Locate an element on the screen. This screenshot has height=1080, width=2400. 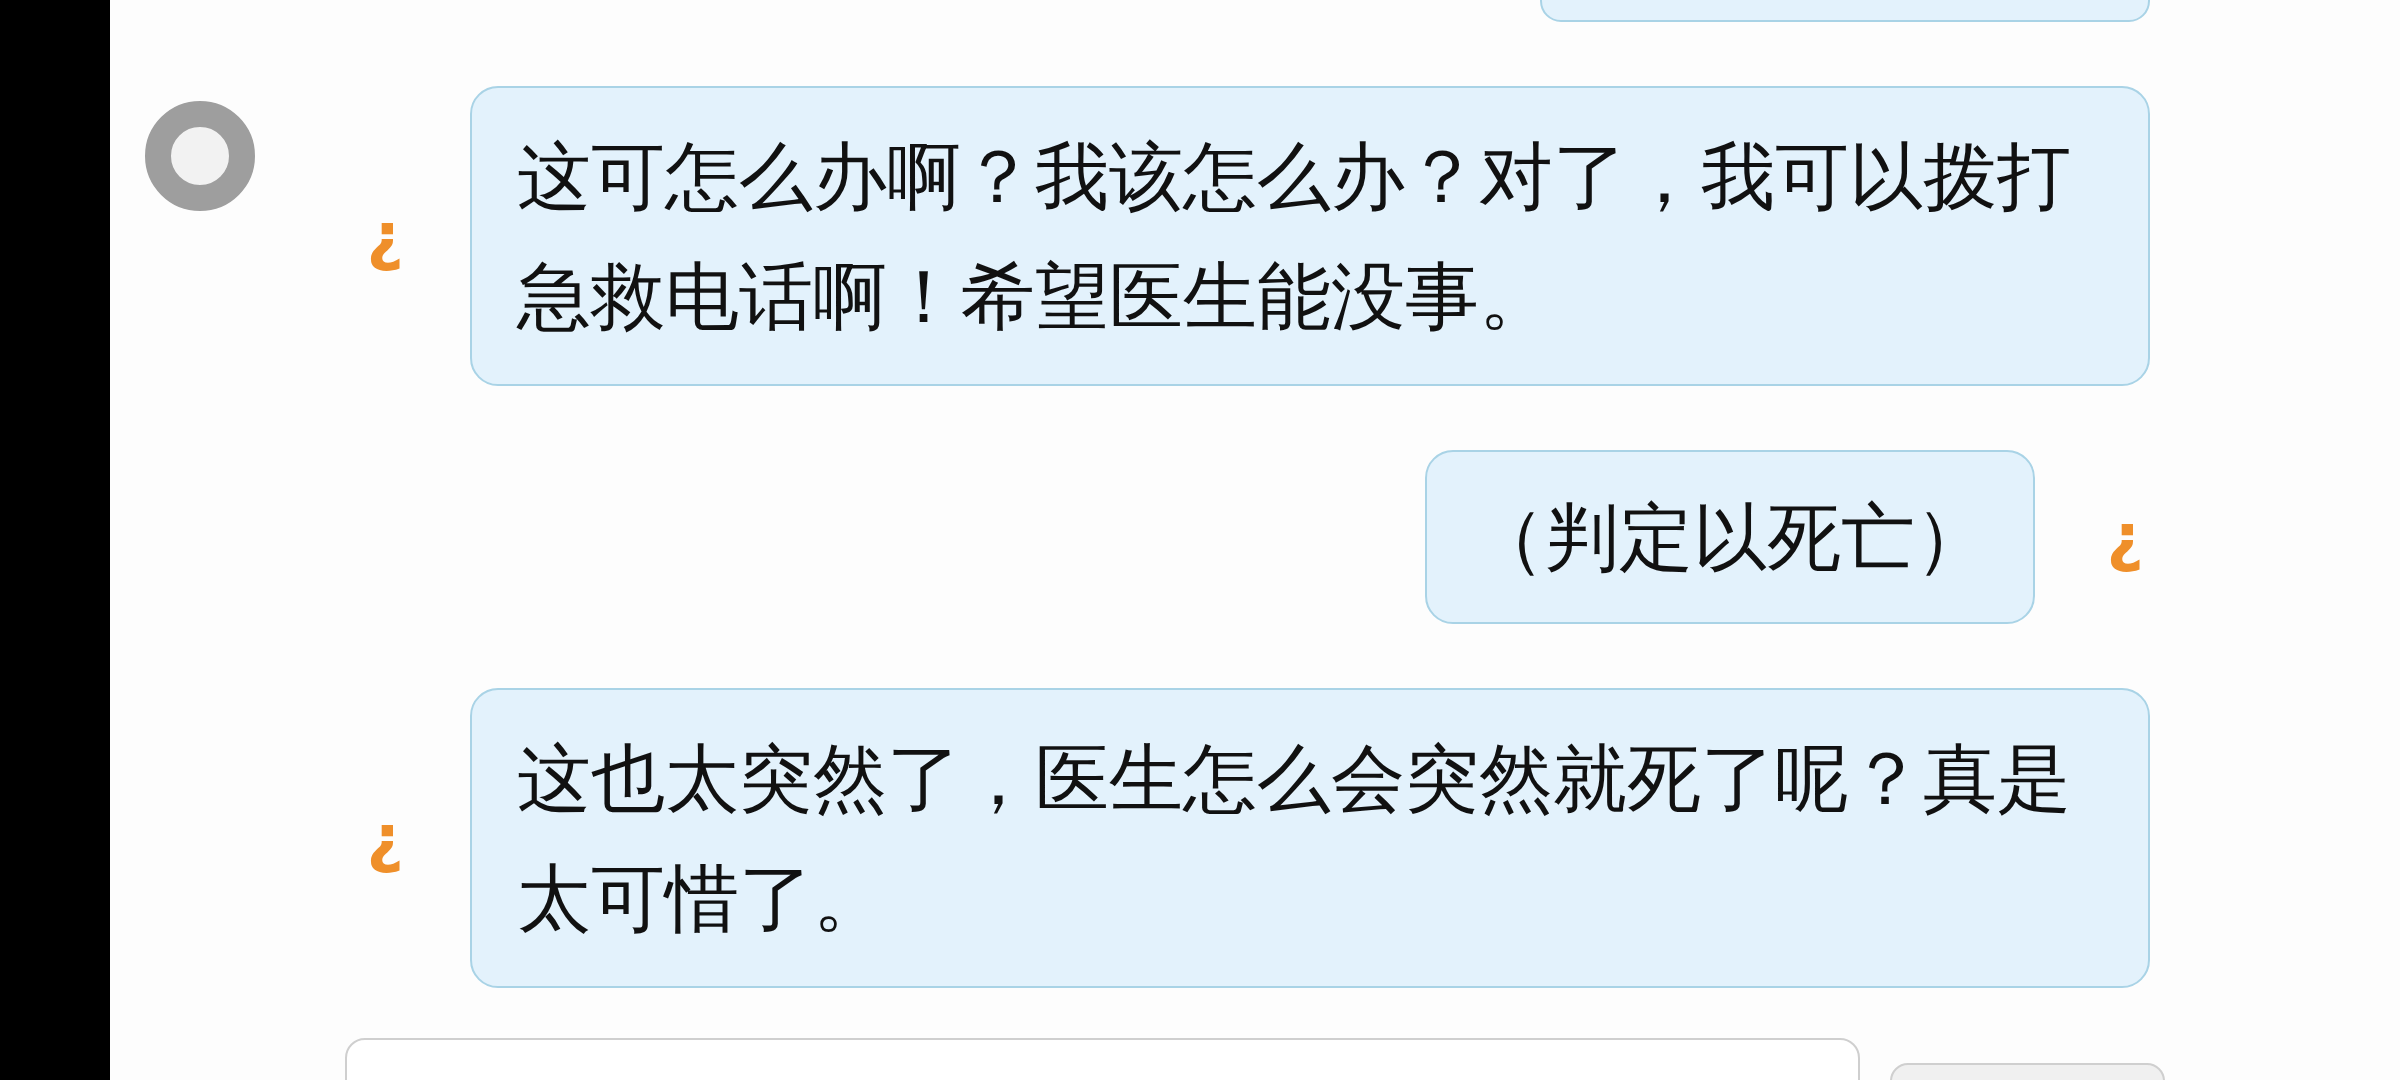
message-bubble: （判定以死亡） is located at coordinates (1730, 537).